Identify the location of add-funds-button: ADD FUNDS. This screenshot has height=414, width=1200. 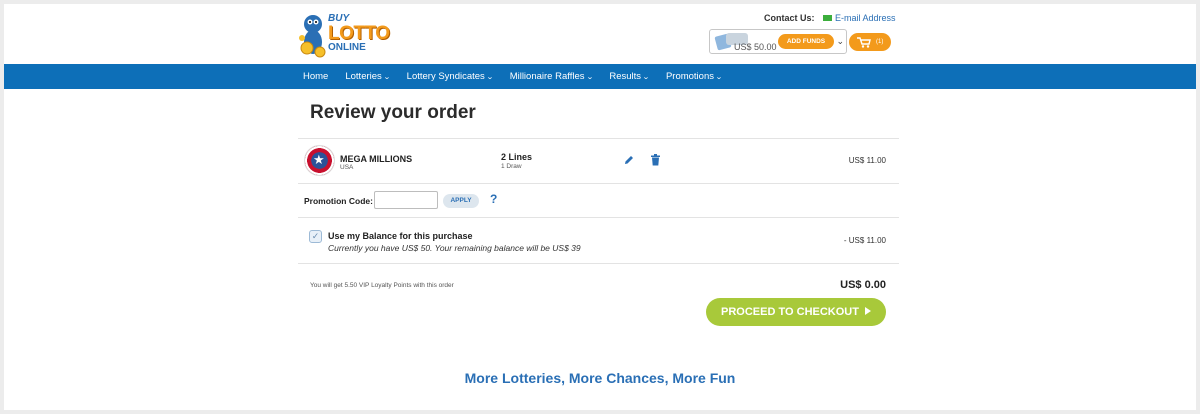
(806, 41).